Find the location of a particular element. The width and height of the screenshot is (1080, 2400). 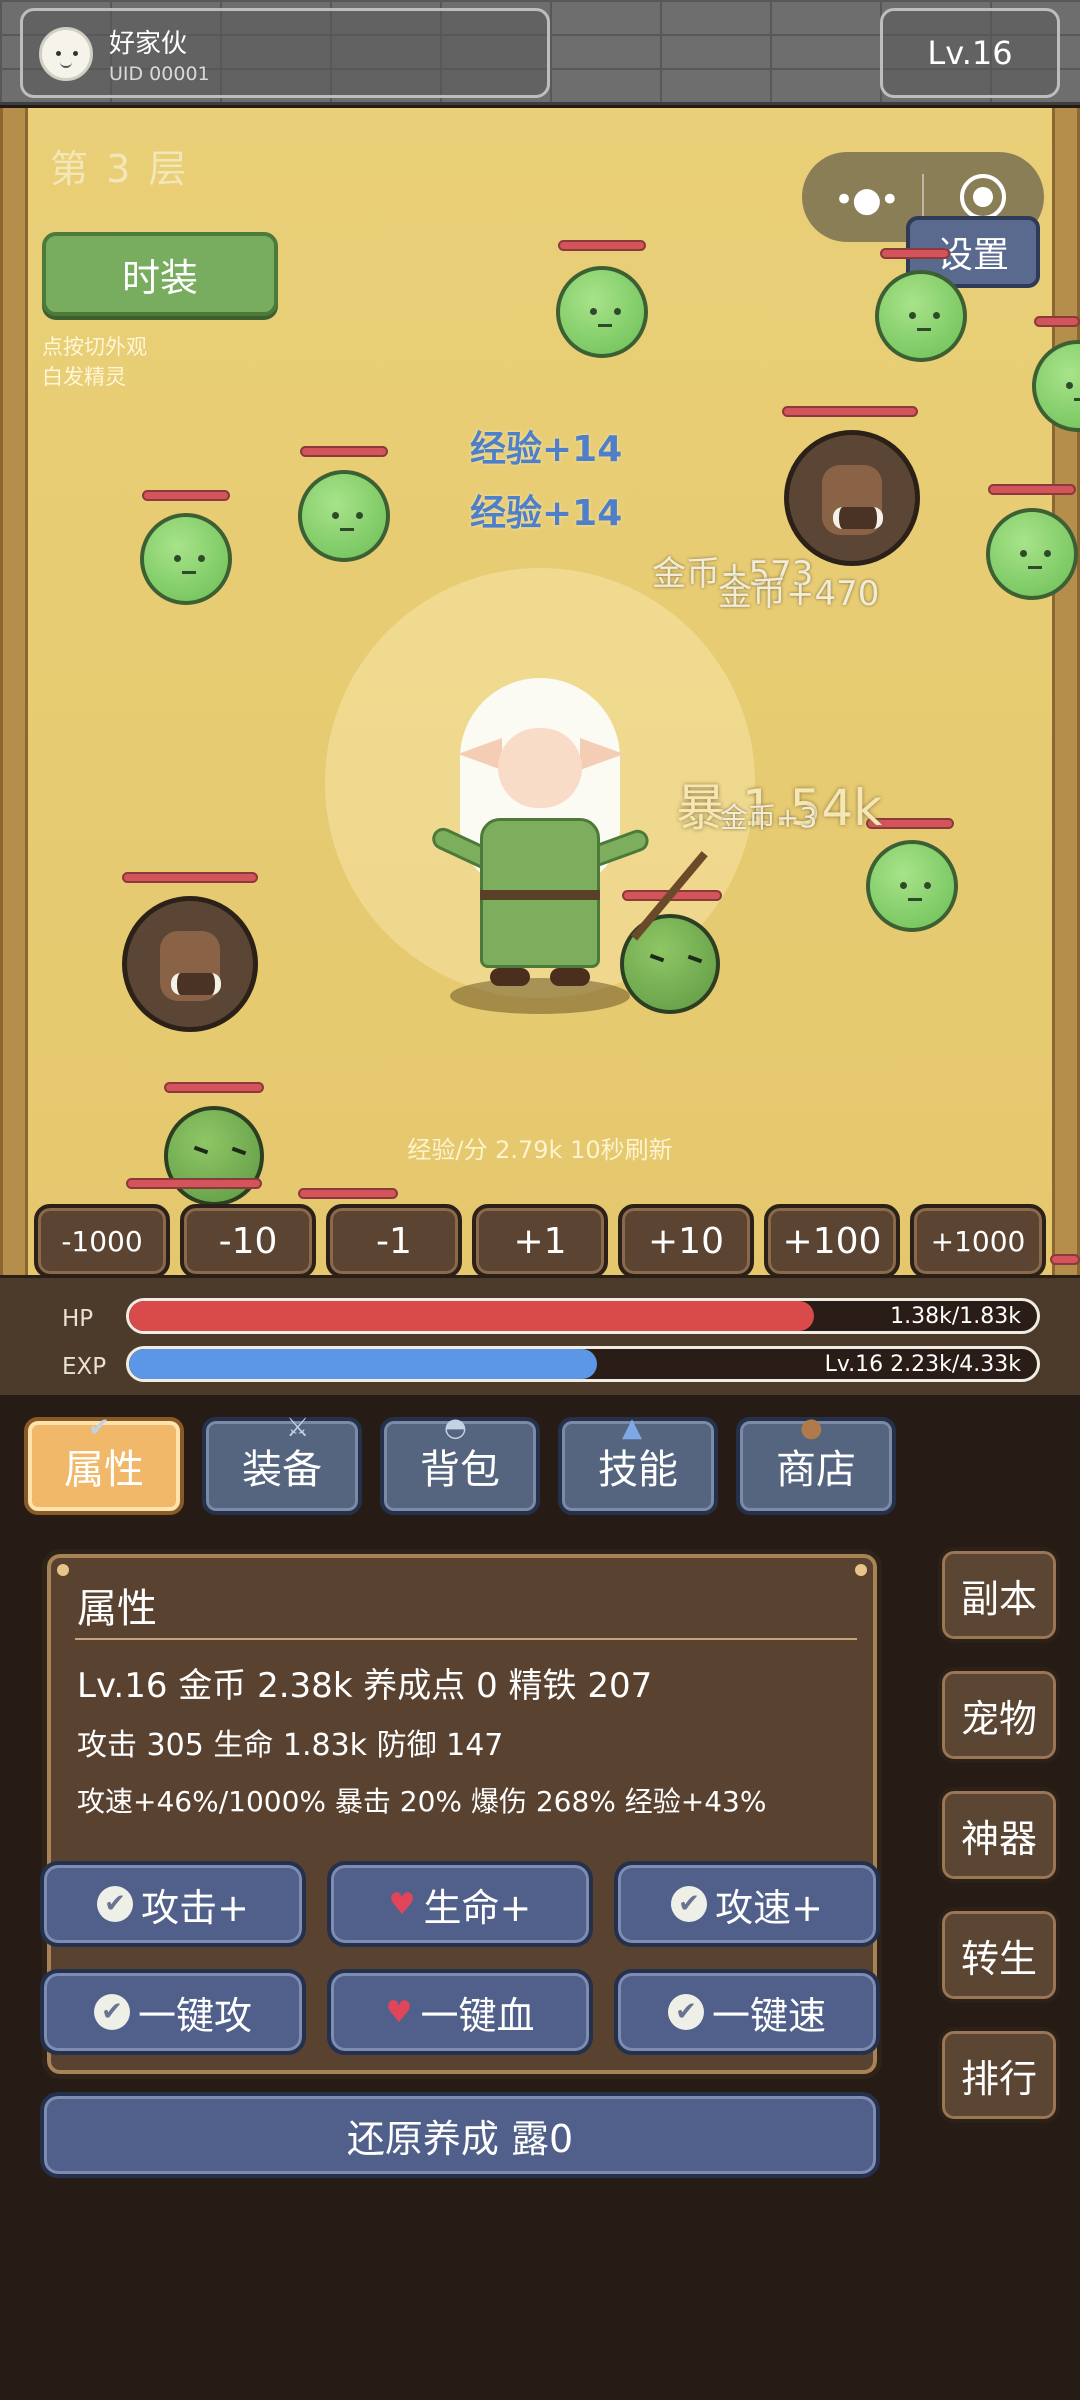

floor-plus-1000-button: +1000 is located at coordinates (978, 1241).